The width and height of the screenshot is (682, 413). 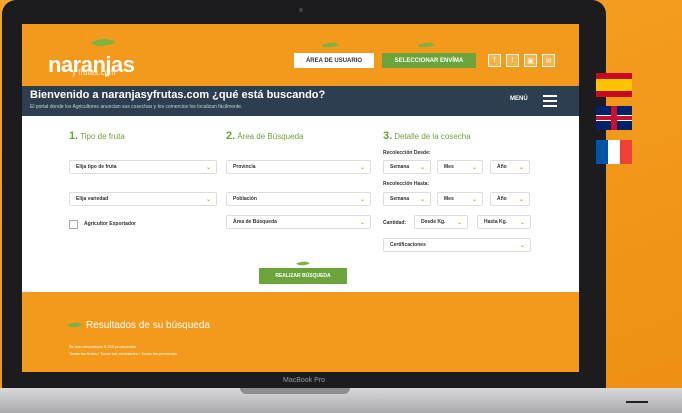 I want to click on to-kg-select: Hasta Kg. ⌄, so click(x=504, y=222).